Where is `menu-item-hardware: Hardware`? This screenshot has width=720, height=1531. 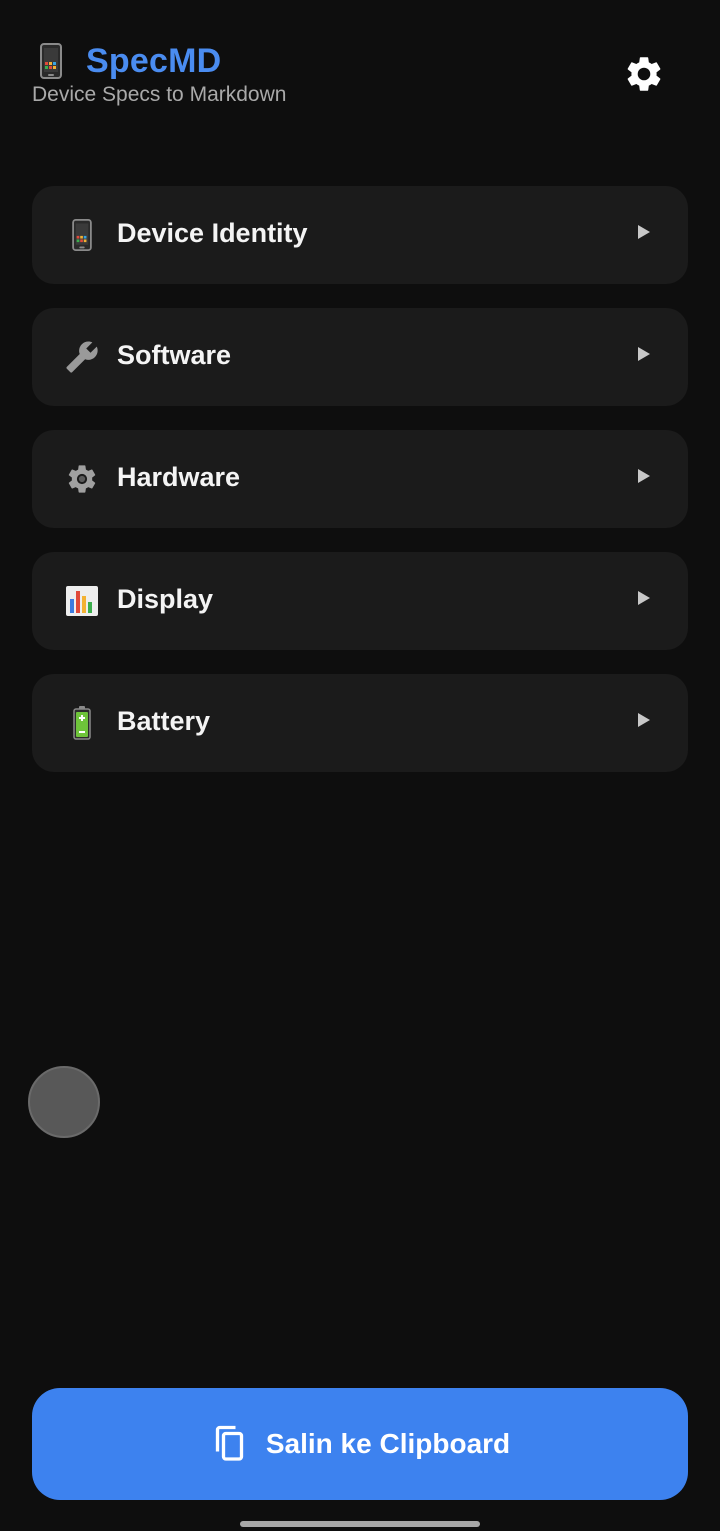
menu-item-hardware: Hardware is located at coordinates (360, 479).